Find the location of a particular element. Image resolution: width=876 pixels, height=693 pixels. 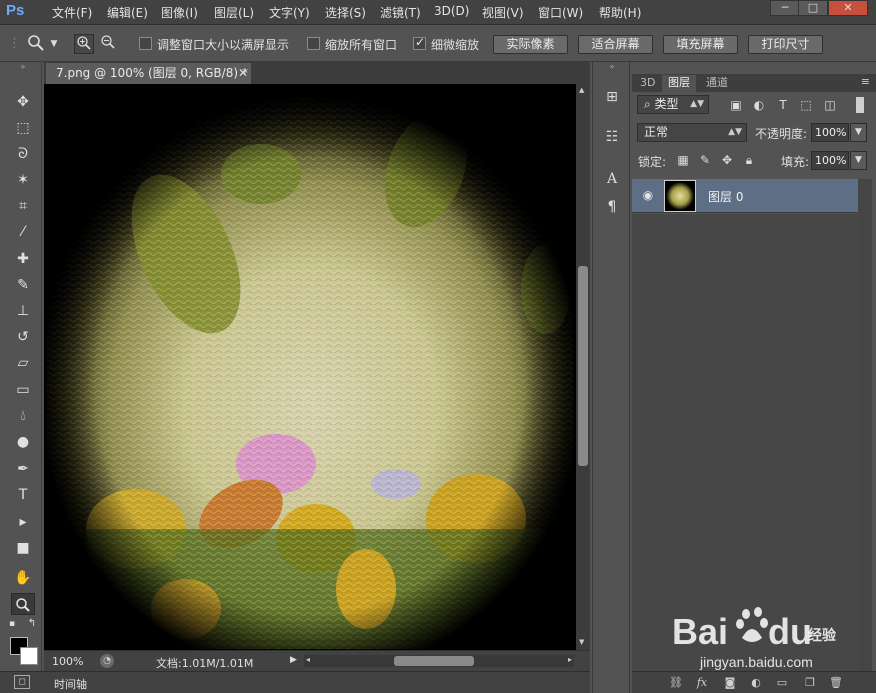

scroll-up-icon: ▲ is located at coordinates (581, 90).